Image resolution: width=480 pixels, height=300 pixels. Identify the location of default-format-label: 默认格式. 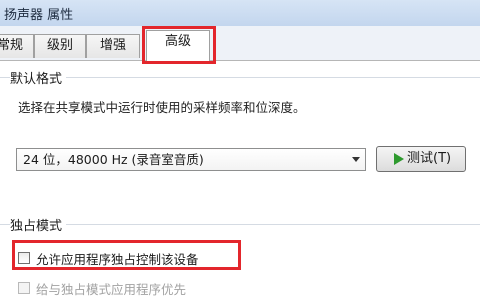
(38, 77).